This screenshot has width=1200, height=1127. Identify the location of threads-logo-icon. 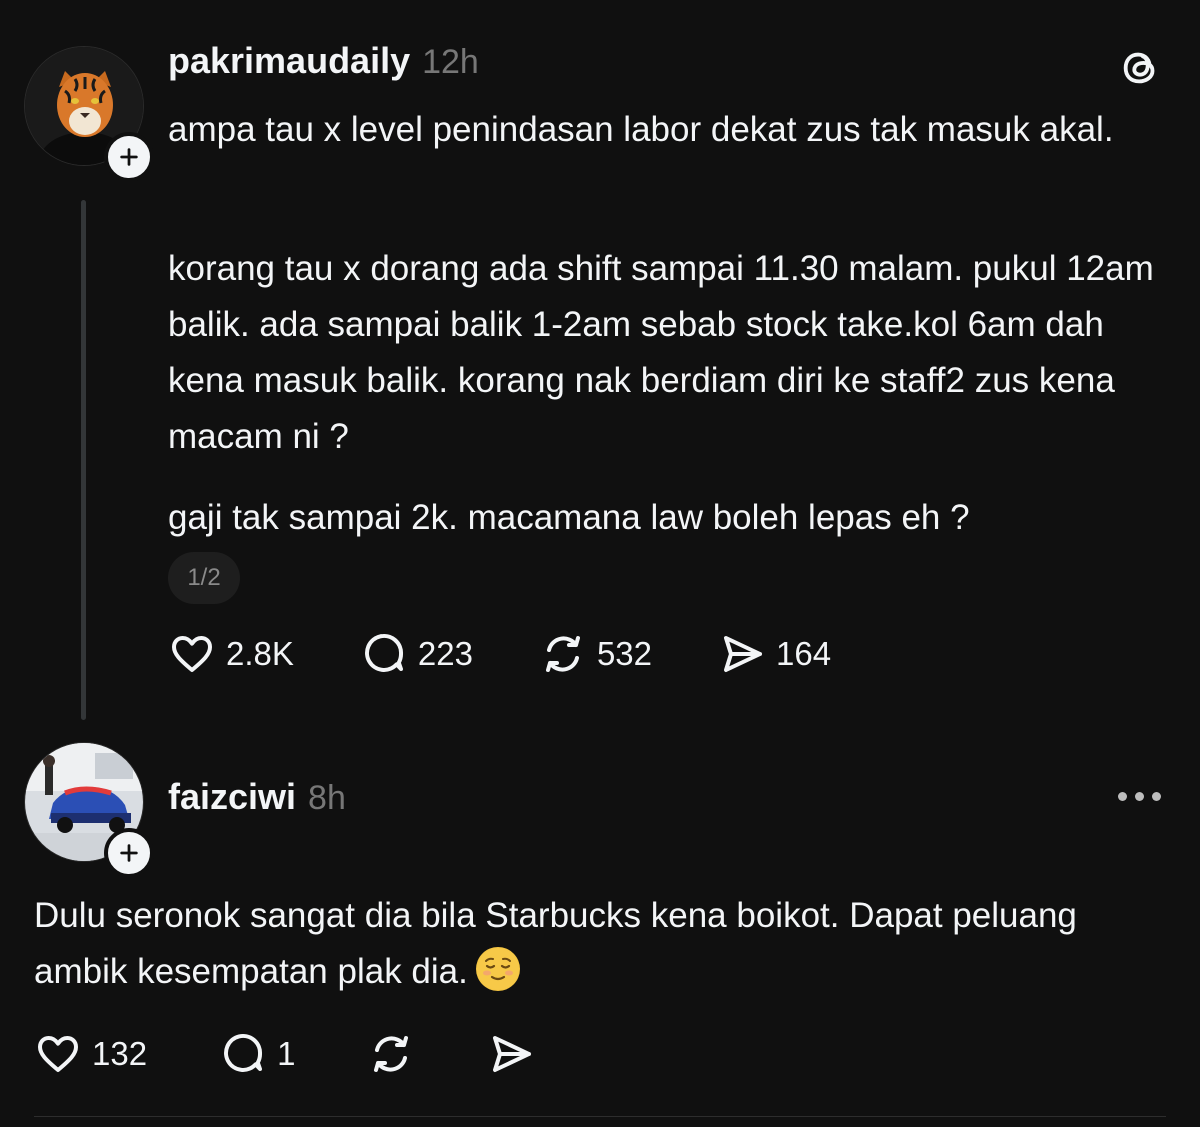
(1141, 67).